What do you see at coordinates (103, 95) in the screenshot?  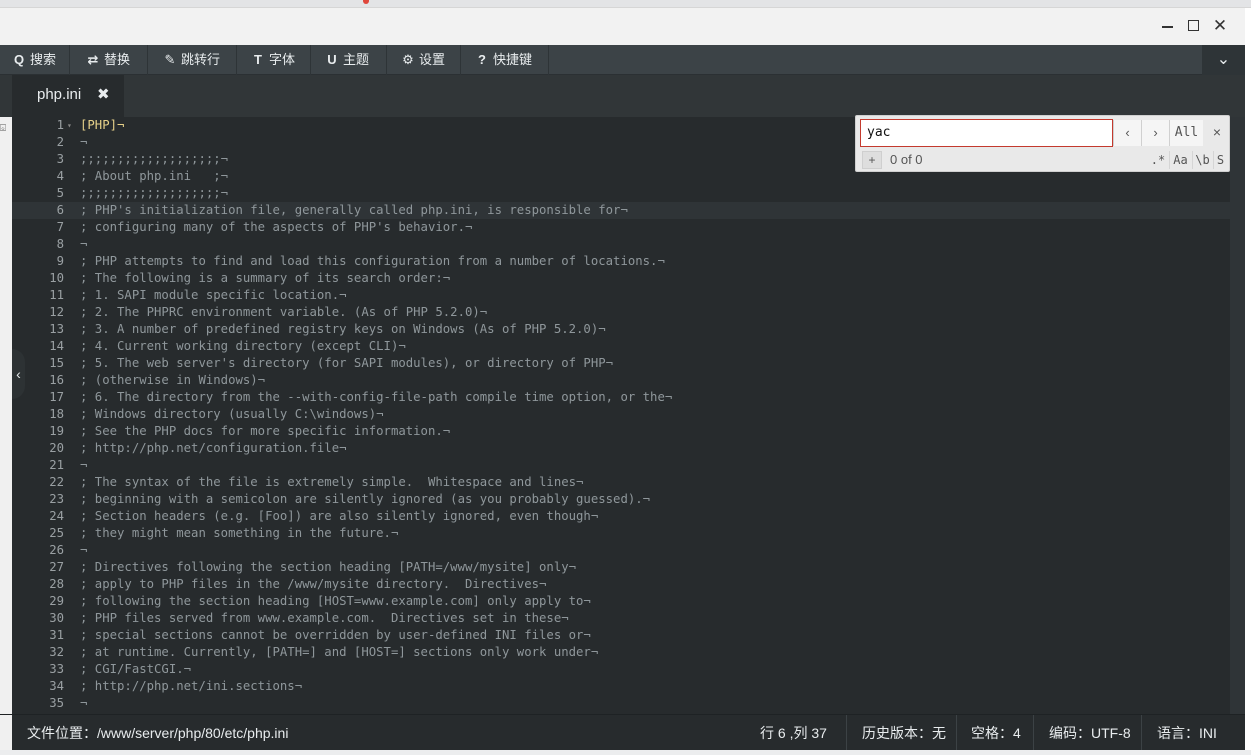 I see `tab-close-icon: ✖` at bounding box center [103, 95].